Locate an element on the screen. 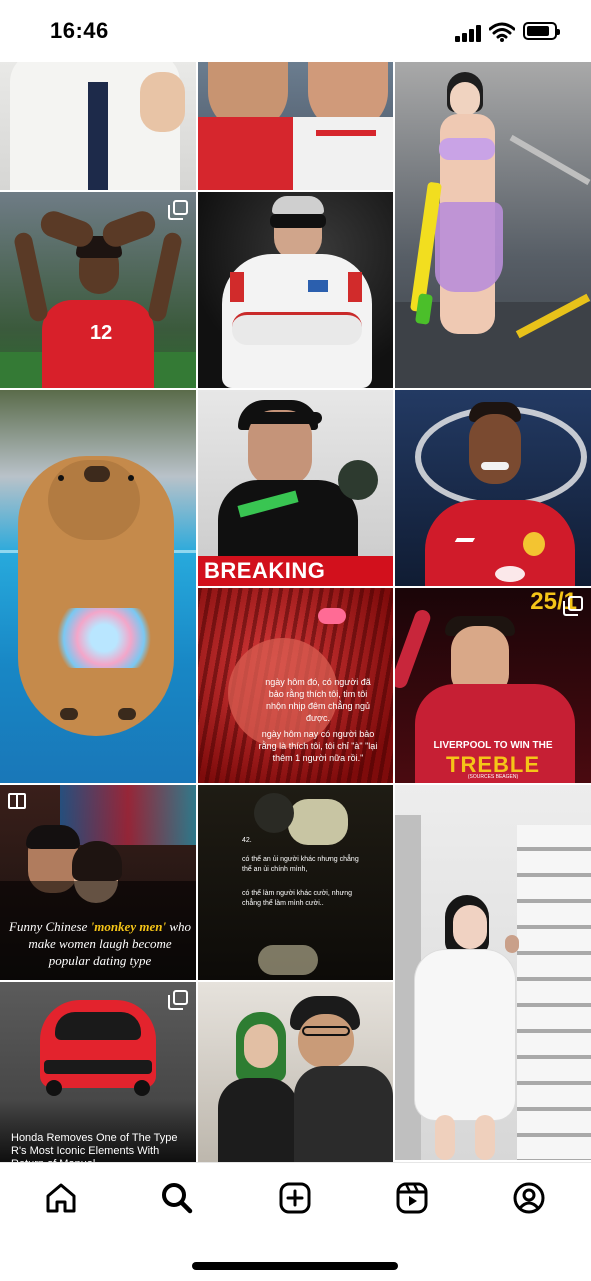  tab-create is located at coordinates (295, 1198).